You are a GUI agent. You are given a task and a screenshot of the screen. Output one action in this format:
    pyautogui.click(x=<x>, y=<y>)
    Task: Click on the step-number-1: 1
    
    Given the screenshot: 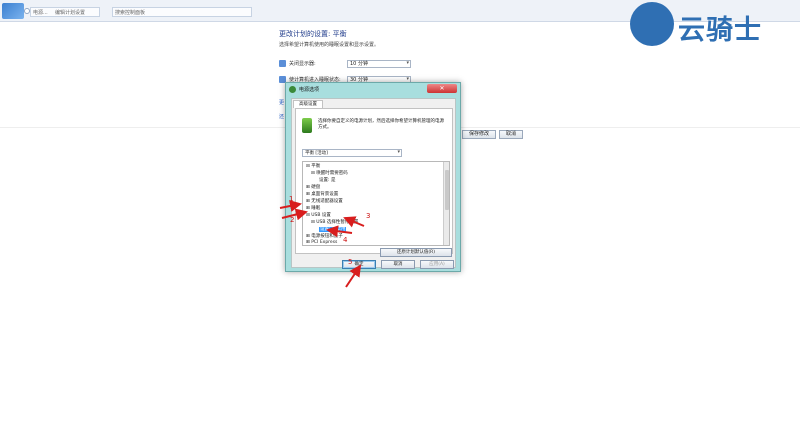 What is the action you would take?
    pyautogui.click(x=291, y=199)
    